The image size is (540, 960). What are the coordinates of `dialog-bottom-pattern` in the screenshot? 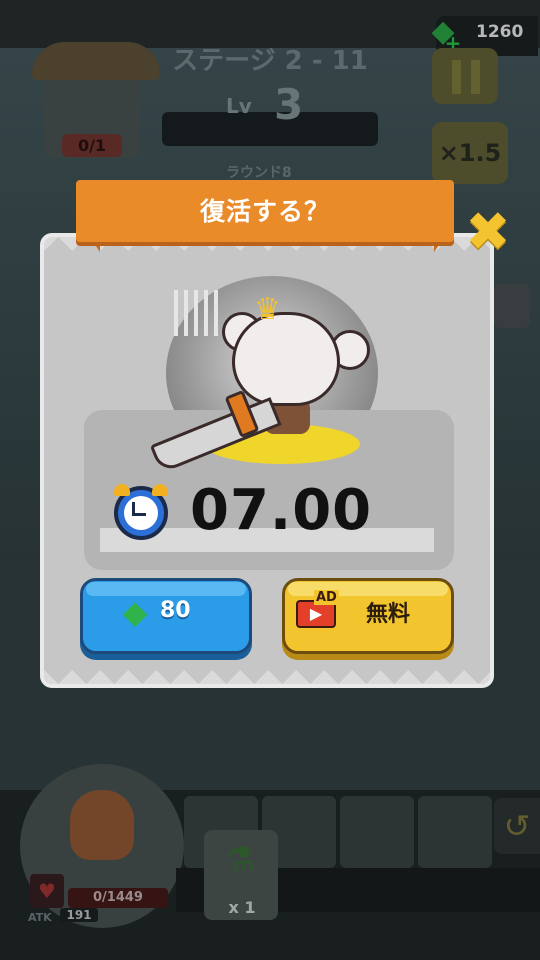 It's located at (267, 677).